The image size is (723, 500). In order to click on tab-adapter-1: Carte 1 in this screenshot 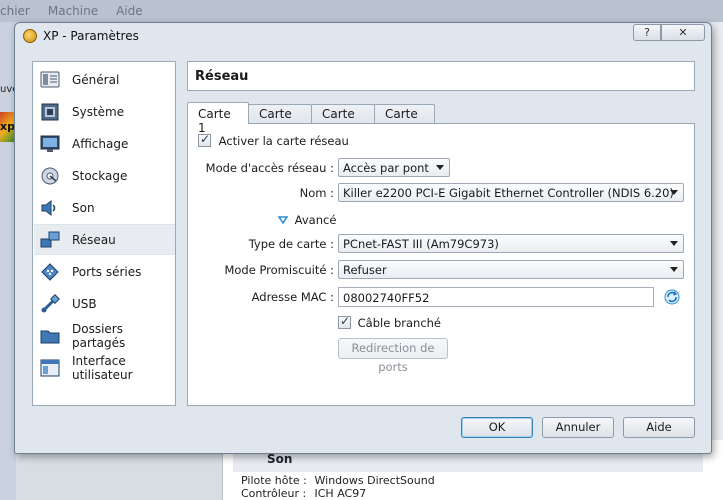, I will do `click(218, 118)`.